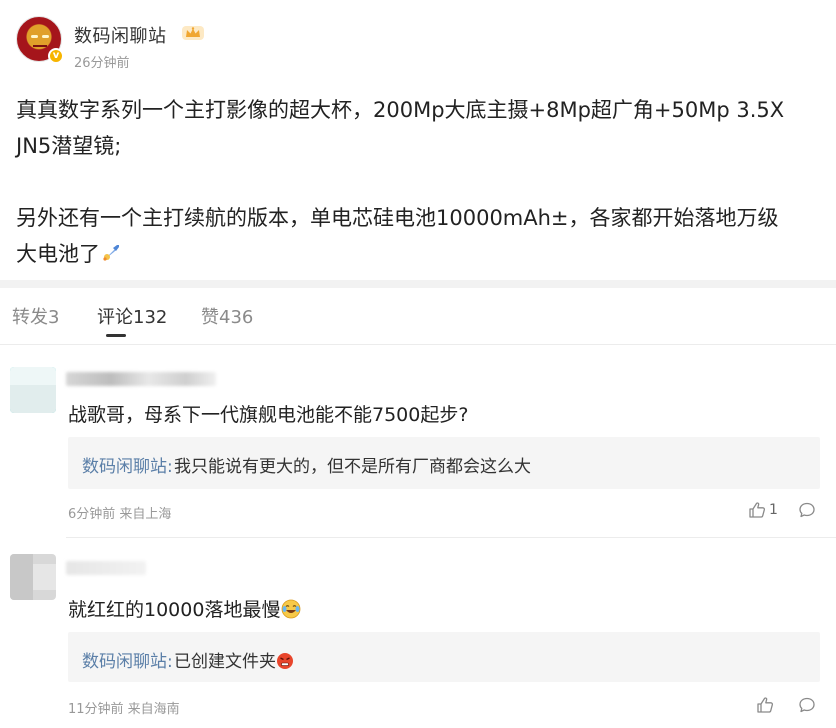 The height and width of the screenshot is (728, 836). I want to click on angry-emoji-icon, so click(285, 661).